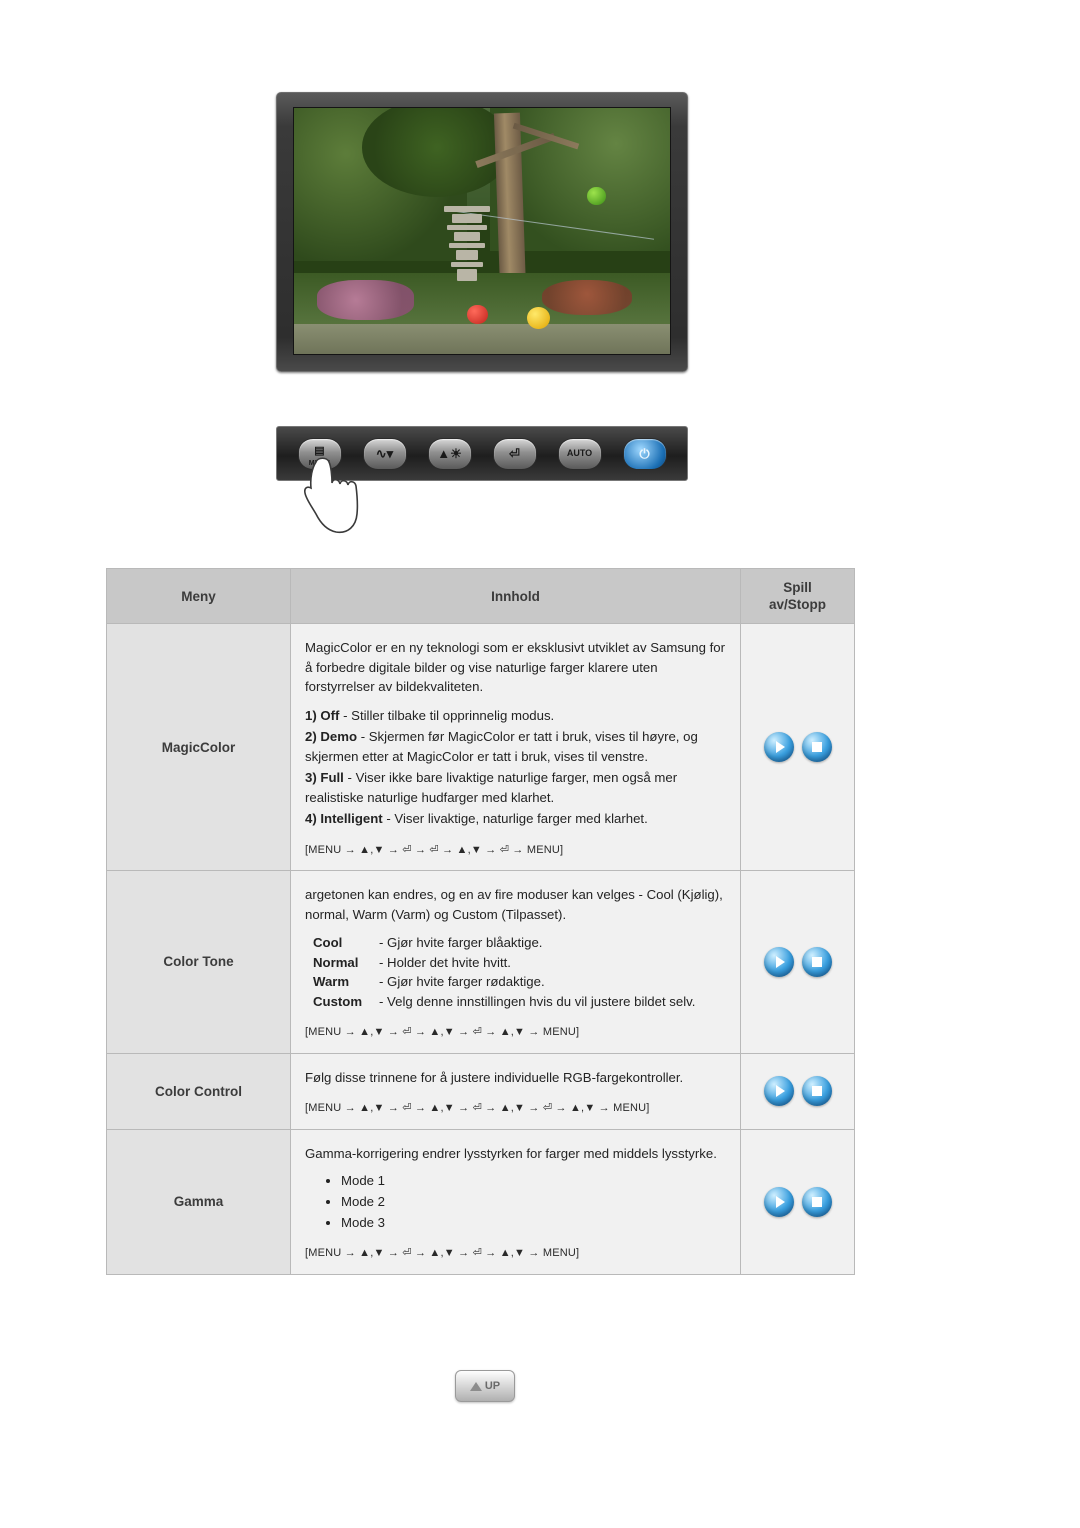 The height and width of the screenshot is (1528, 1080). I want to click on scroll-to-top-button: UP, so click(485, 1386).